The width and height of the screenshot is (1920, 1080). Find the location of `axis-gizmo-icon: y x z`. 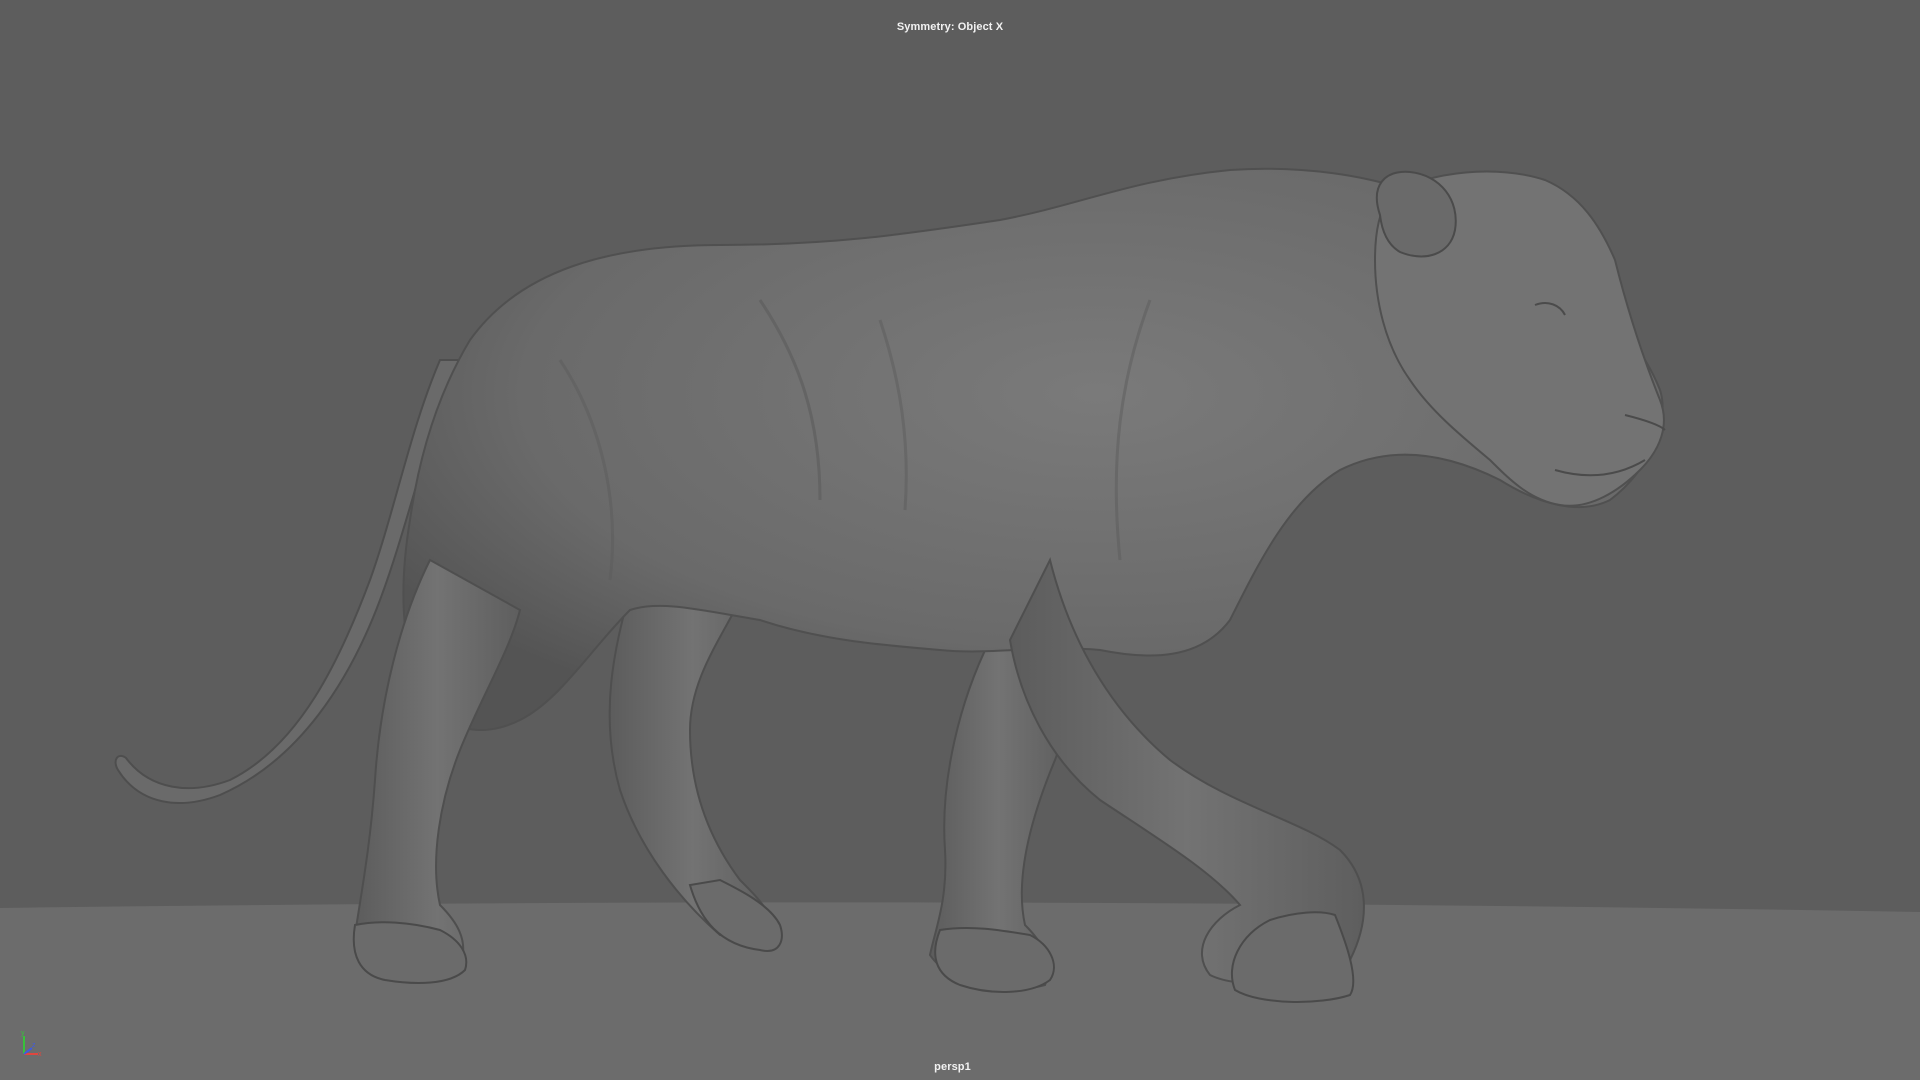

axis-gizmo-icon: y x z is located at coordinates (31, 1044).